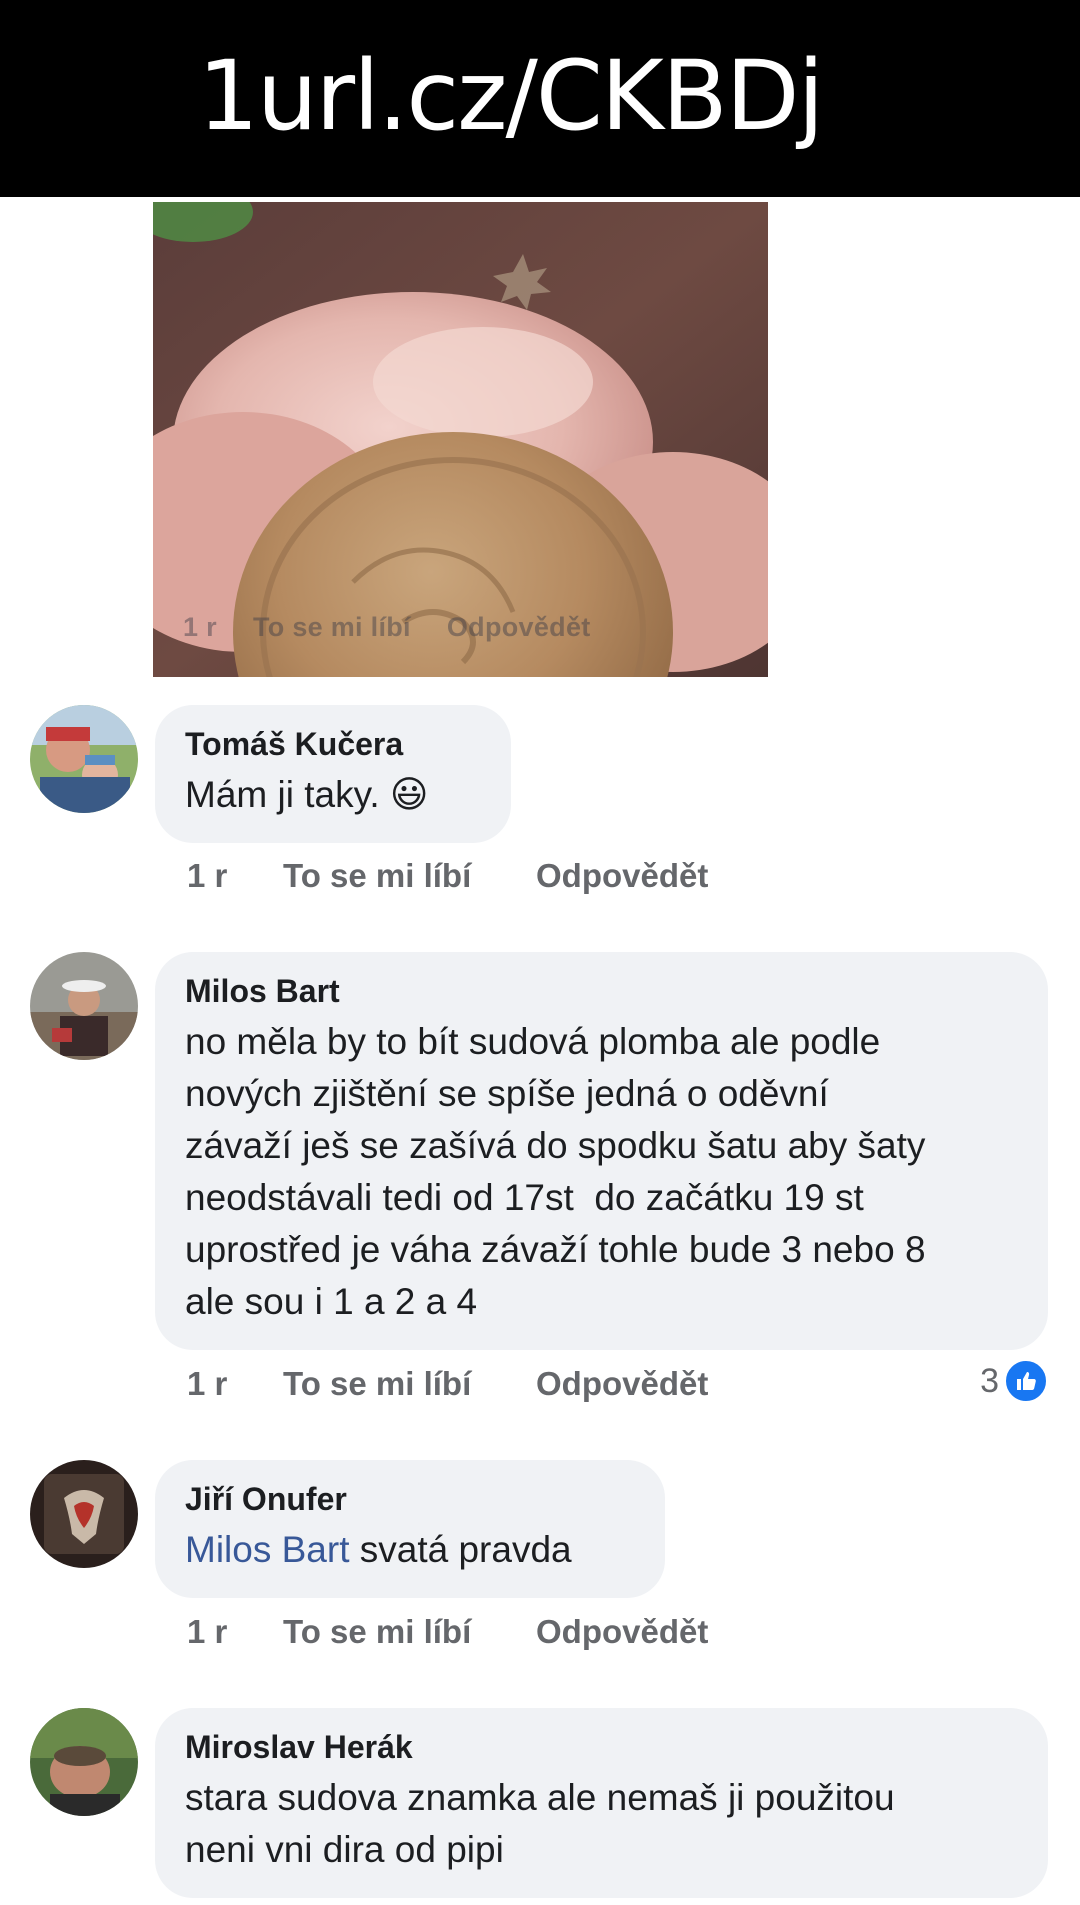 The height and width of the screenshot is (1905, 1080). I want to click on comment-text: Milos Bart svatá pravda, so click(410, 1550).